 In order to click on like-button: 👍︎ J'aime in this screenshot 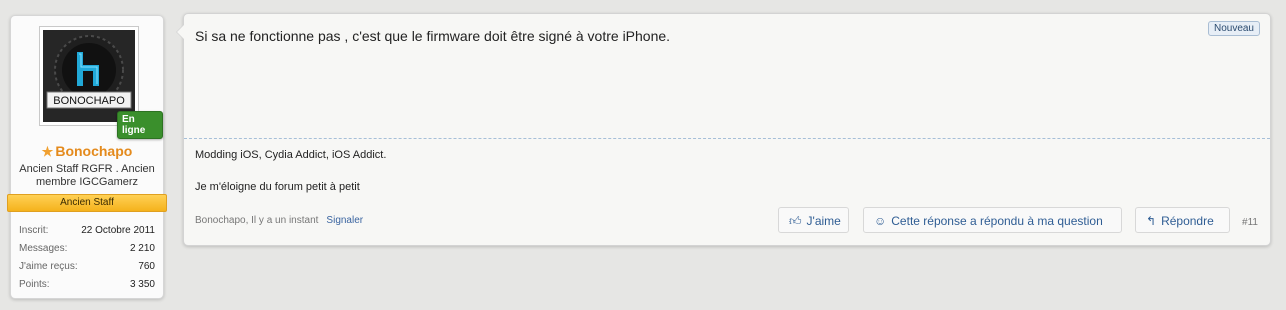, I will do `click(813, 220)`.